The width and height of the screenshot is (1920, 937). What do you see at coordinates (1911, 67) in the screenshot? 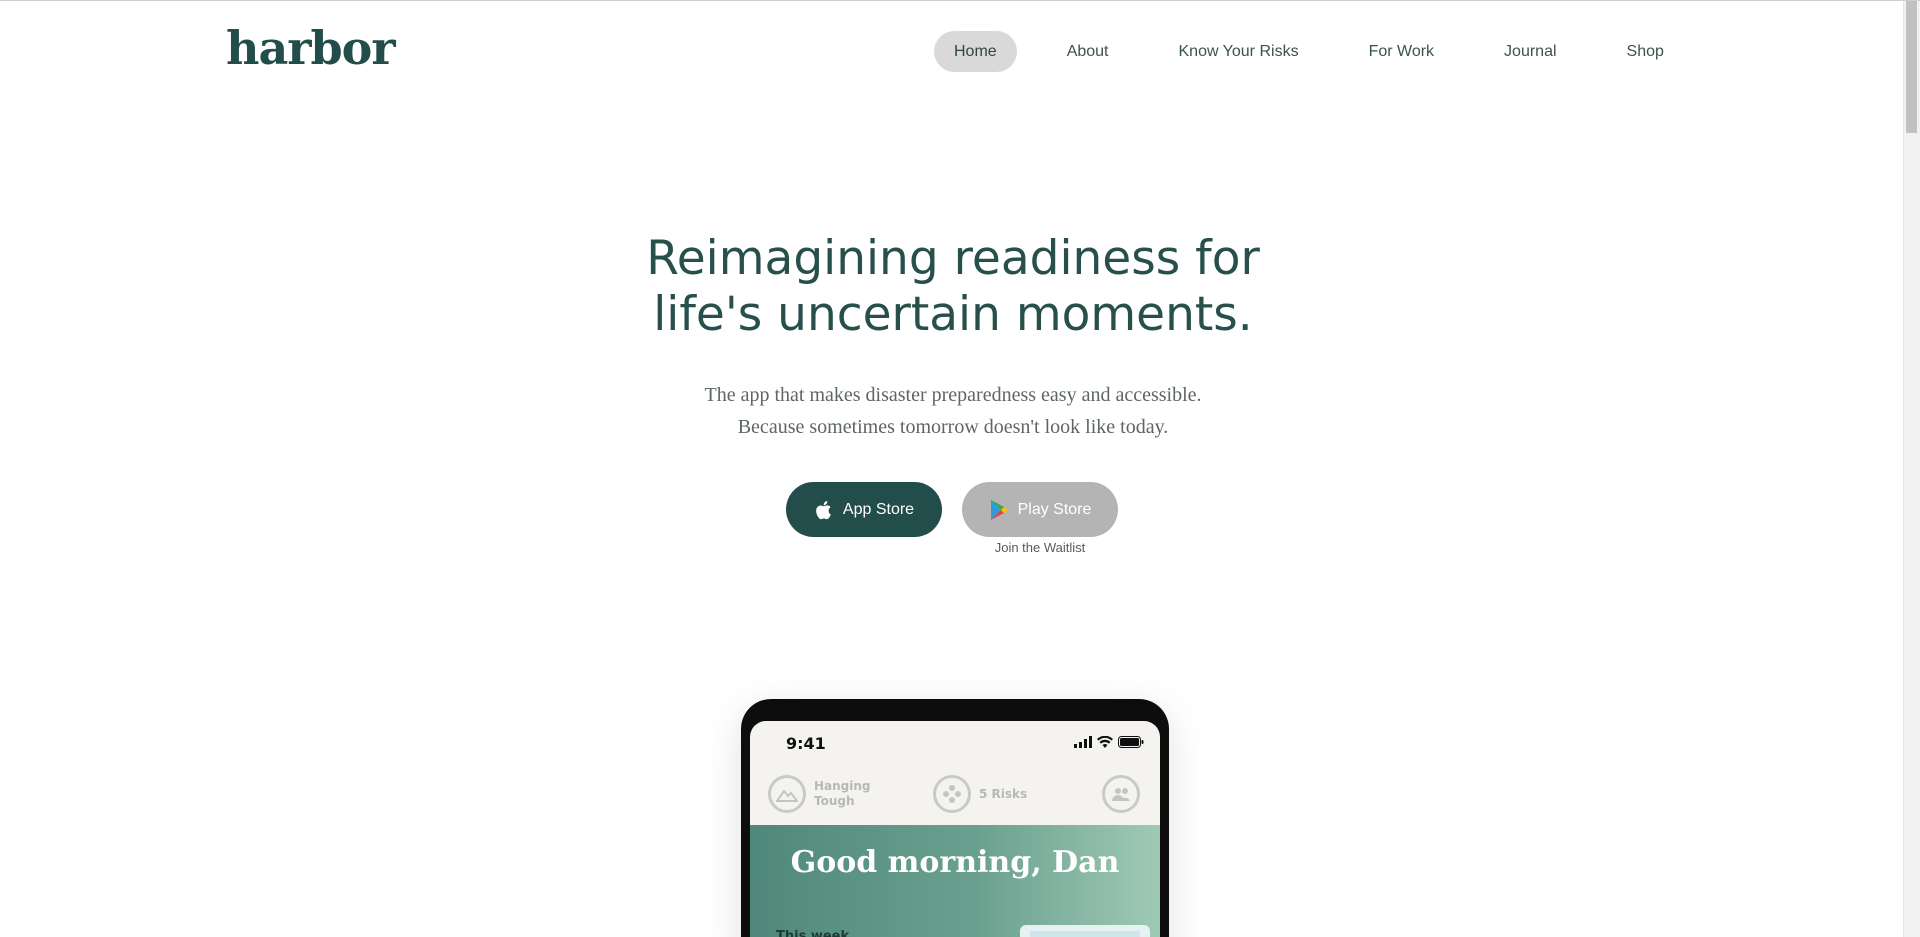
I see `scrollbar-thumb` at bounding box center [1911, 67].